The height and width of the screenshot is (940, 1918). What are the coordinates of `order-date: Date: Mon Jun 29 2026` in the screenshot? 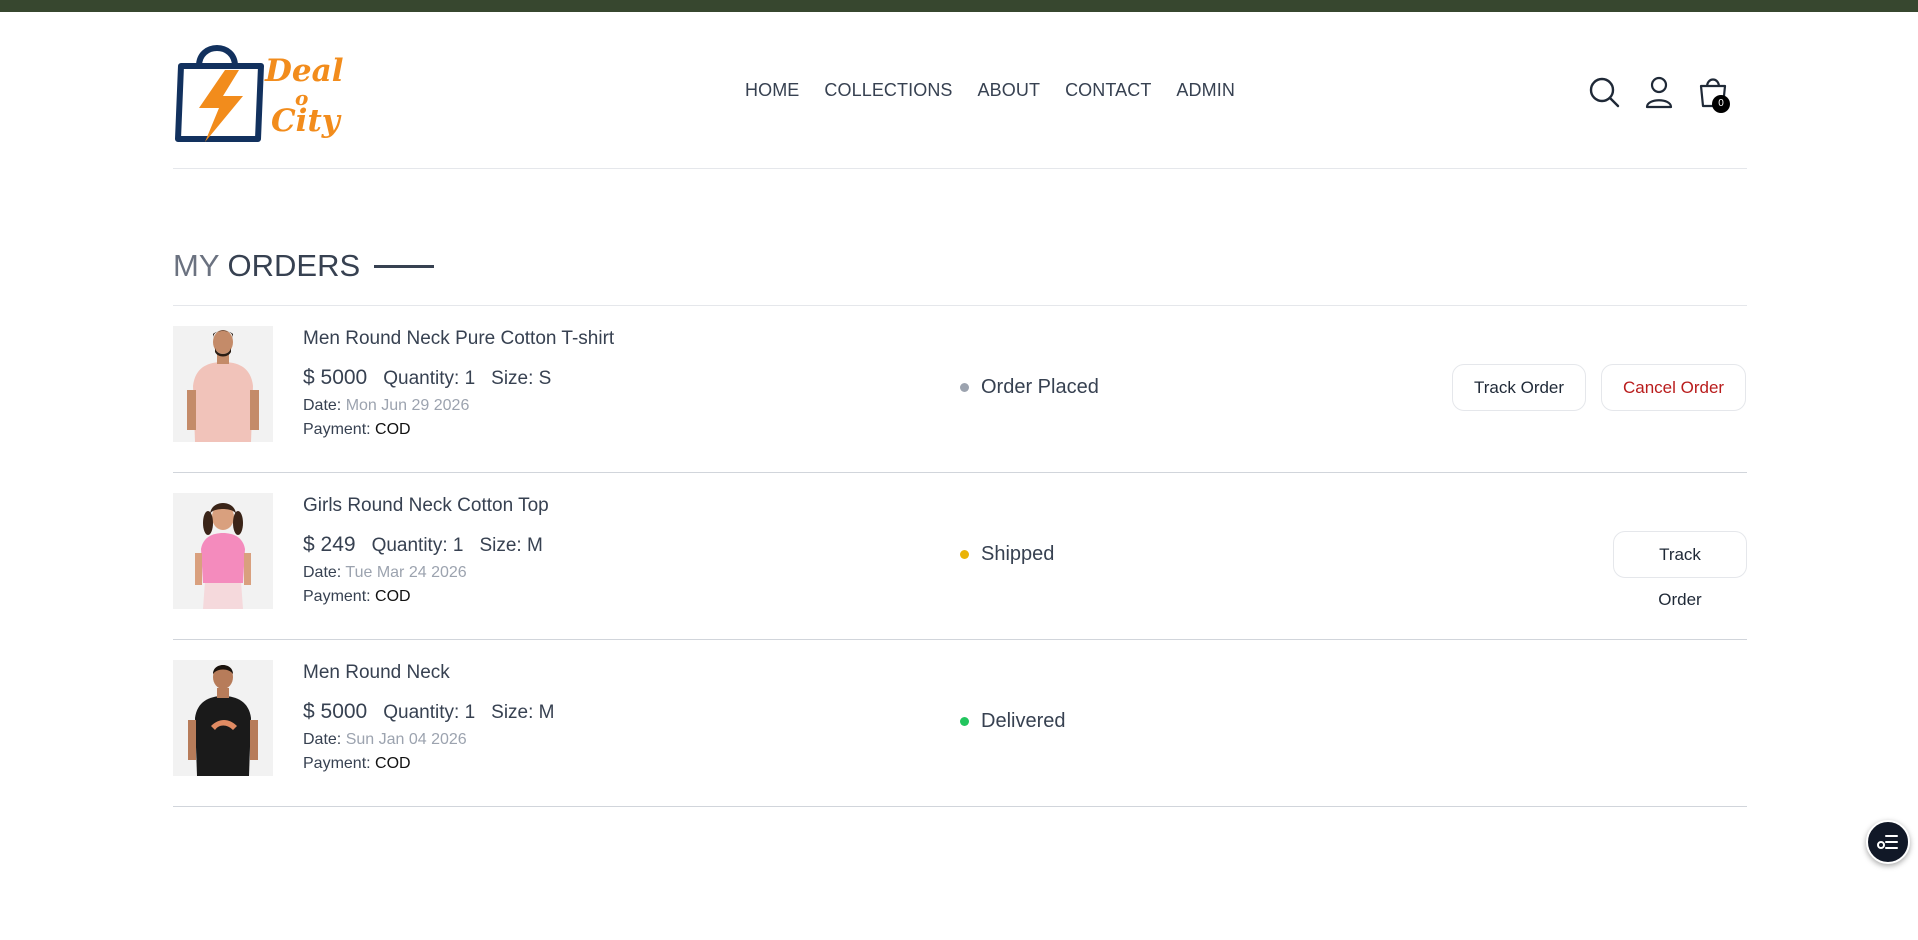 It's located at (458, 406).